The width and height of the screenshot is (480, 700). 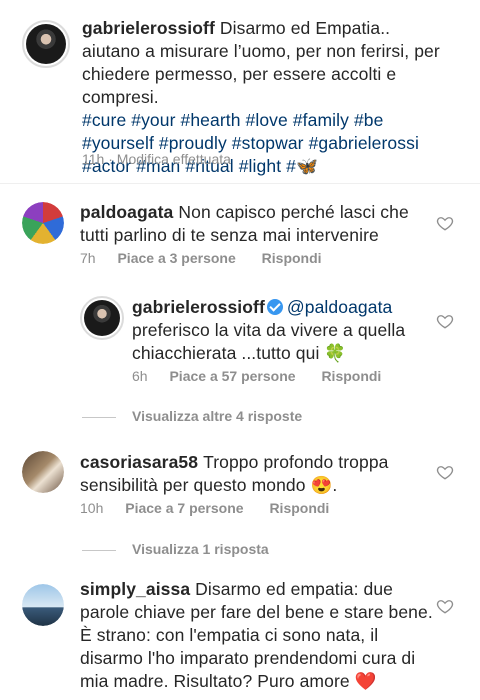 What do you see at coordinates (126, 212) in the screenshot?
I see `comment-username: paldoagata` at bounding box center [126, 212].